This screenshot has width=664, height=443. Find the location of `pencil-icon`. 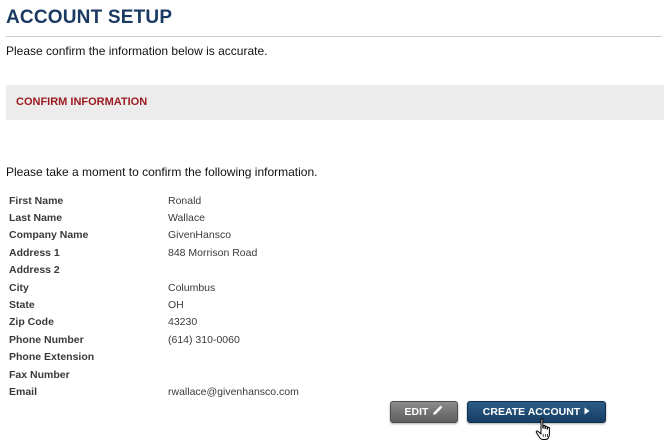

pencil-icon is located at coordinates (437, 412).